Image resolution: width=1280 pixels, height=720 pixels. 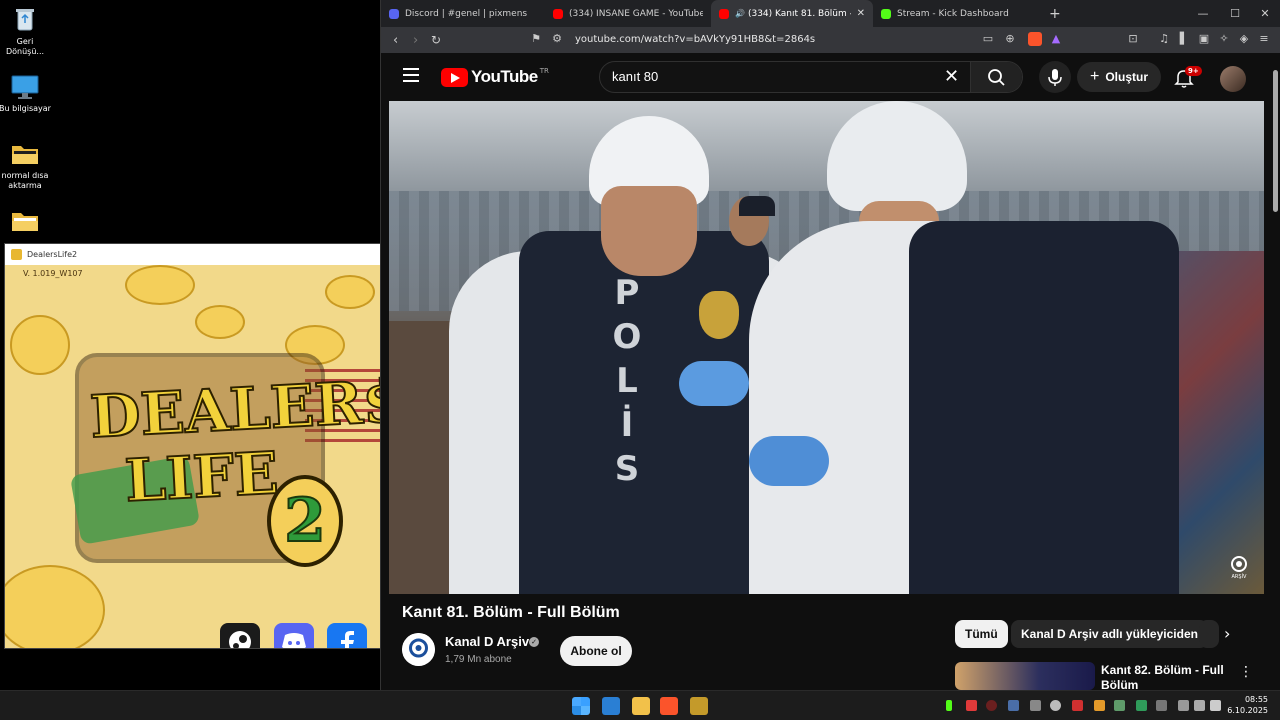 I want to click on youtube-logo: YouTube TR, so click(x=495, y=77).